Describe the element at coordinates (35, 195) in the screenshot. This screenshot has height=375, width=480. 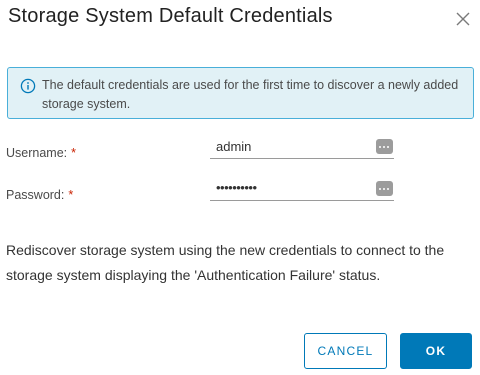
I see `password-label-text: Password:` at that location.